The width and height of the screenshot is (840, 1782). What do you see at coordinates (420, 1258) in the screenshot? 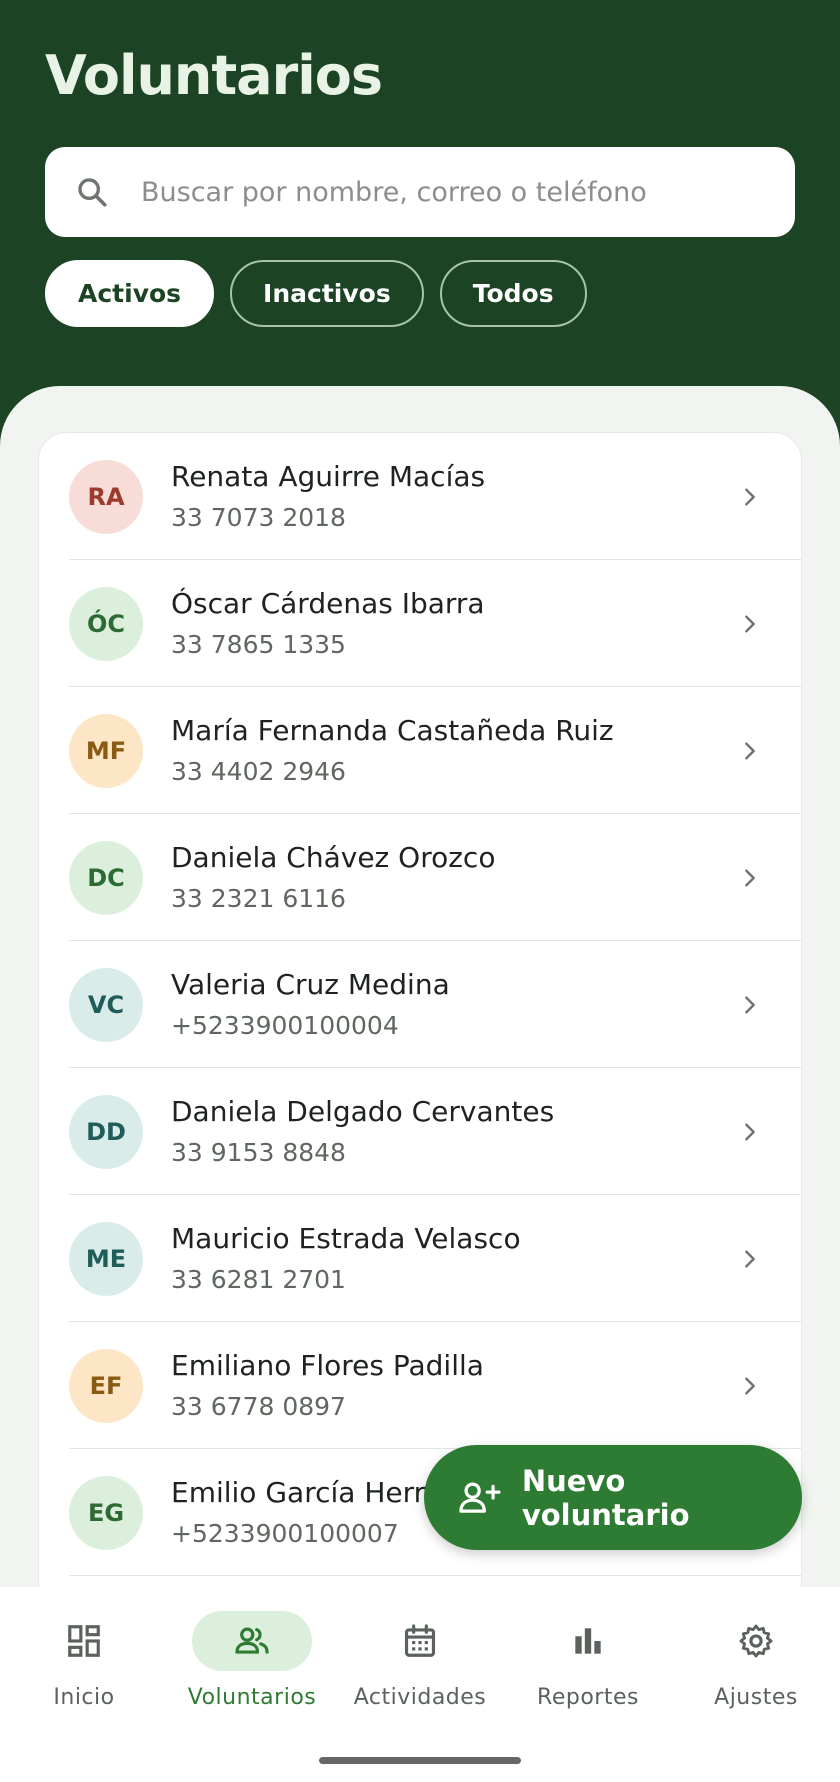
I see `volunteer-row: ME Mauricio Estrada Velasco 33 6281 2701` at bounding box center [420, 1258].